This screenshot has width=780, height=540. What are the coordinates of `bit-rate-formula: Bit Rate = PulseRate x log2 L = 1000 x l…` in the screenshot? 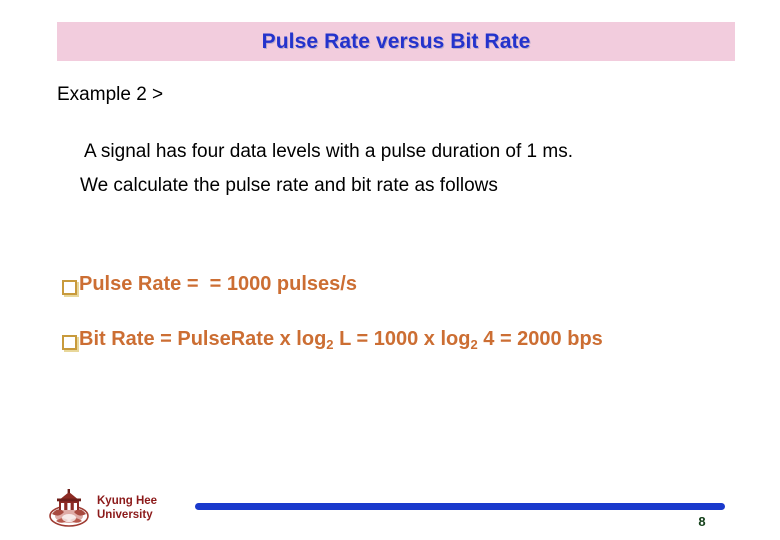 It's located at (341, 340).